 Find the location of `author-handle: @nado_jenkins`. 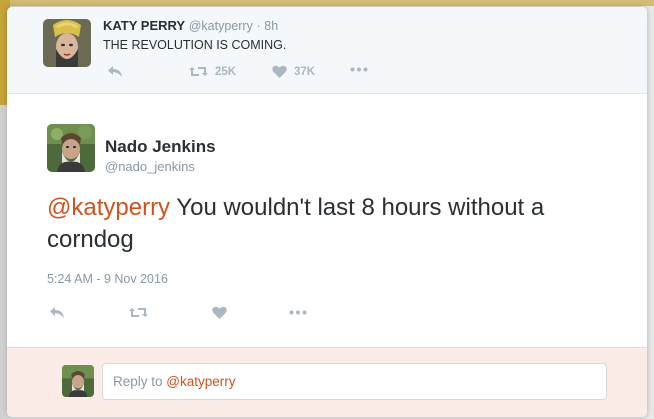

author-handle: @nado_jenkins is located at coordinates (150, 166).